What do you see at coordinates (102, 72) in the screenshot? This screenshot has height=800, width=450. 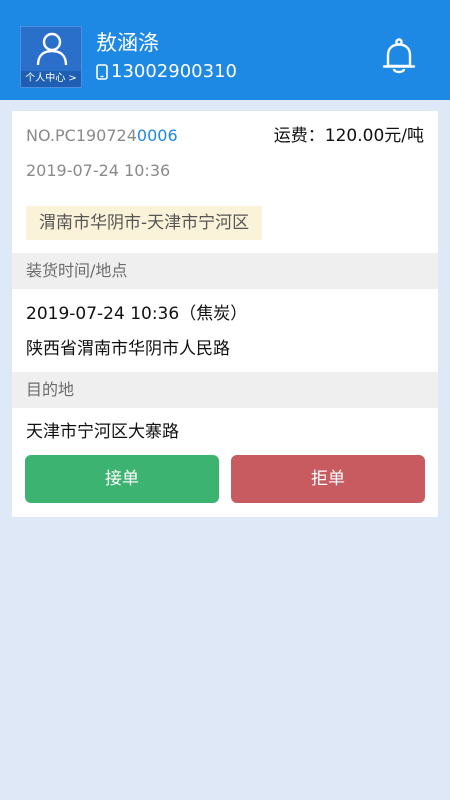 I see `phone-icon` at bounding box center [102, 72].